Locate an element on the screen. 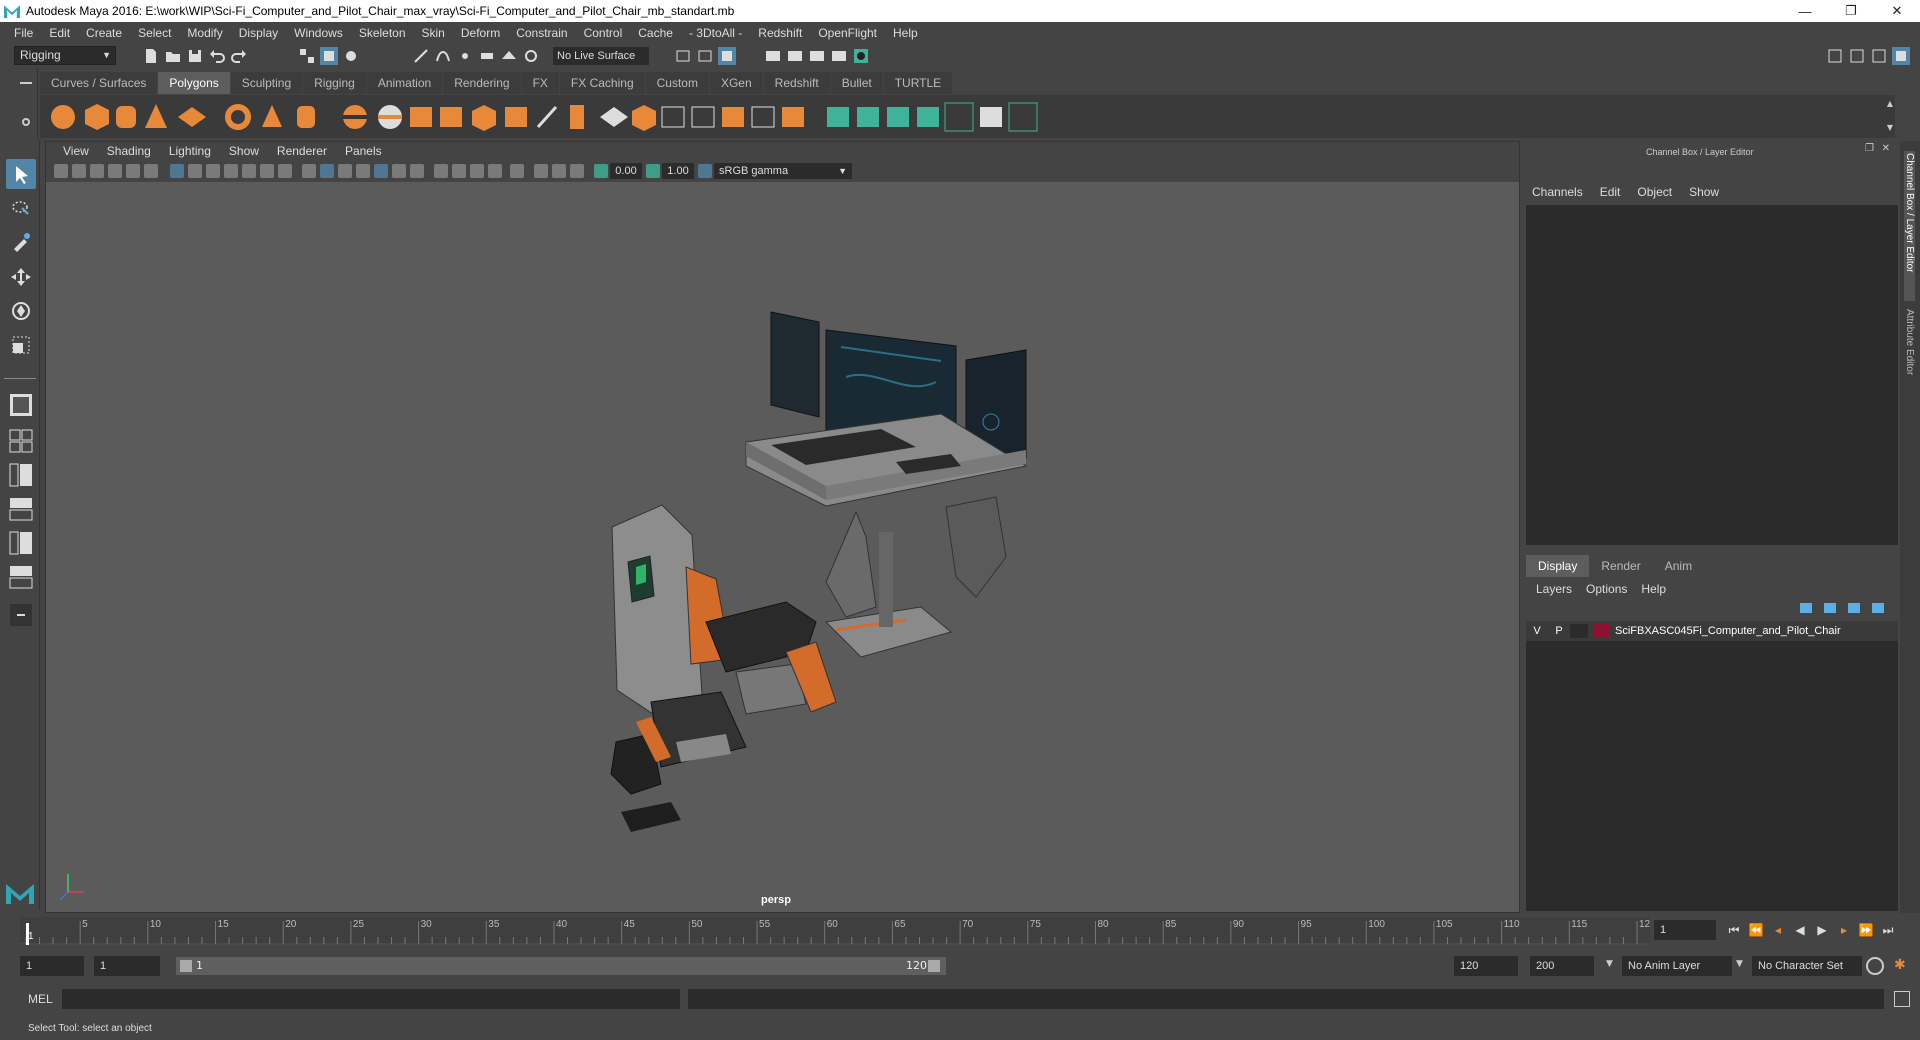 This screenshot has height=1040, width=1920. uv-planar-icon is located at coordinates (838, 117).